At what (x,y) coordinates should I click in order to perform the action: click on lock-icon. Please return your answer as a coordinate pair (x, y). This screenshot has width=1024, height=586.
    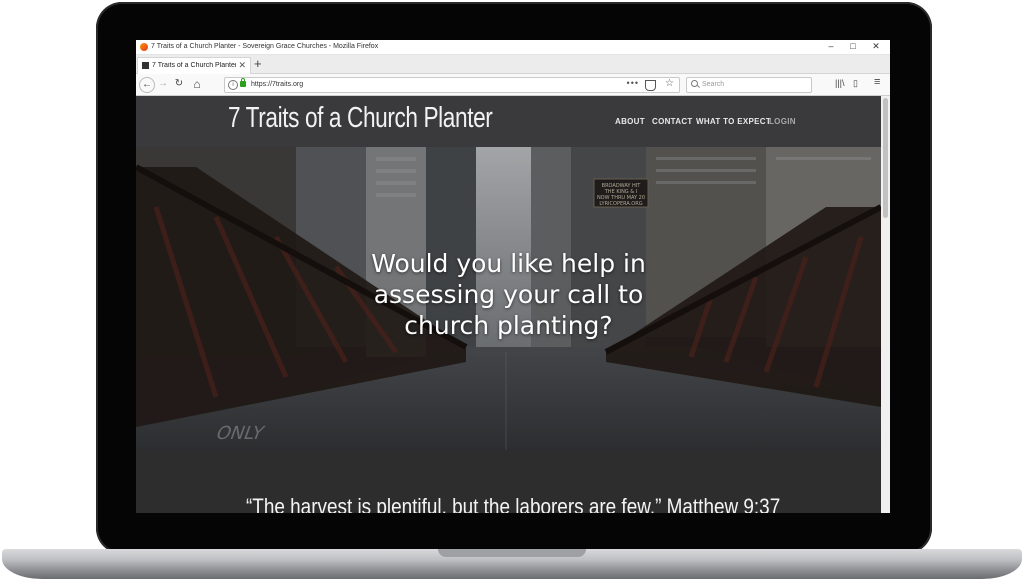
    Looking at the image, I should click on (243, 82).